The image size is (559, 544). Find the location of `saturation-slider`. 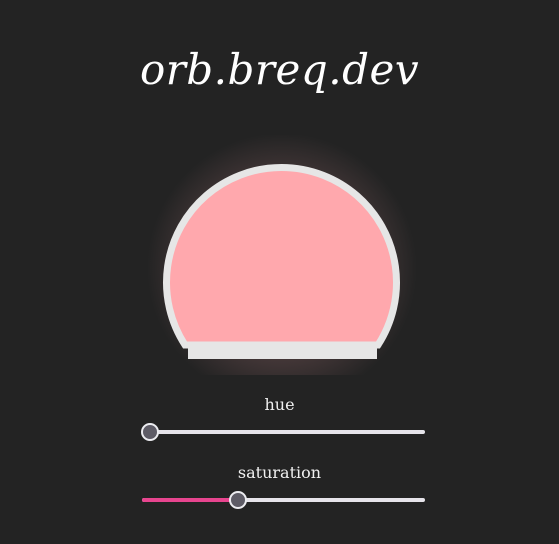

saturation-slider is located at coordinates (283, 500).